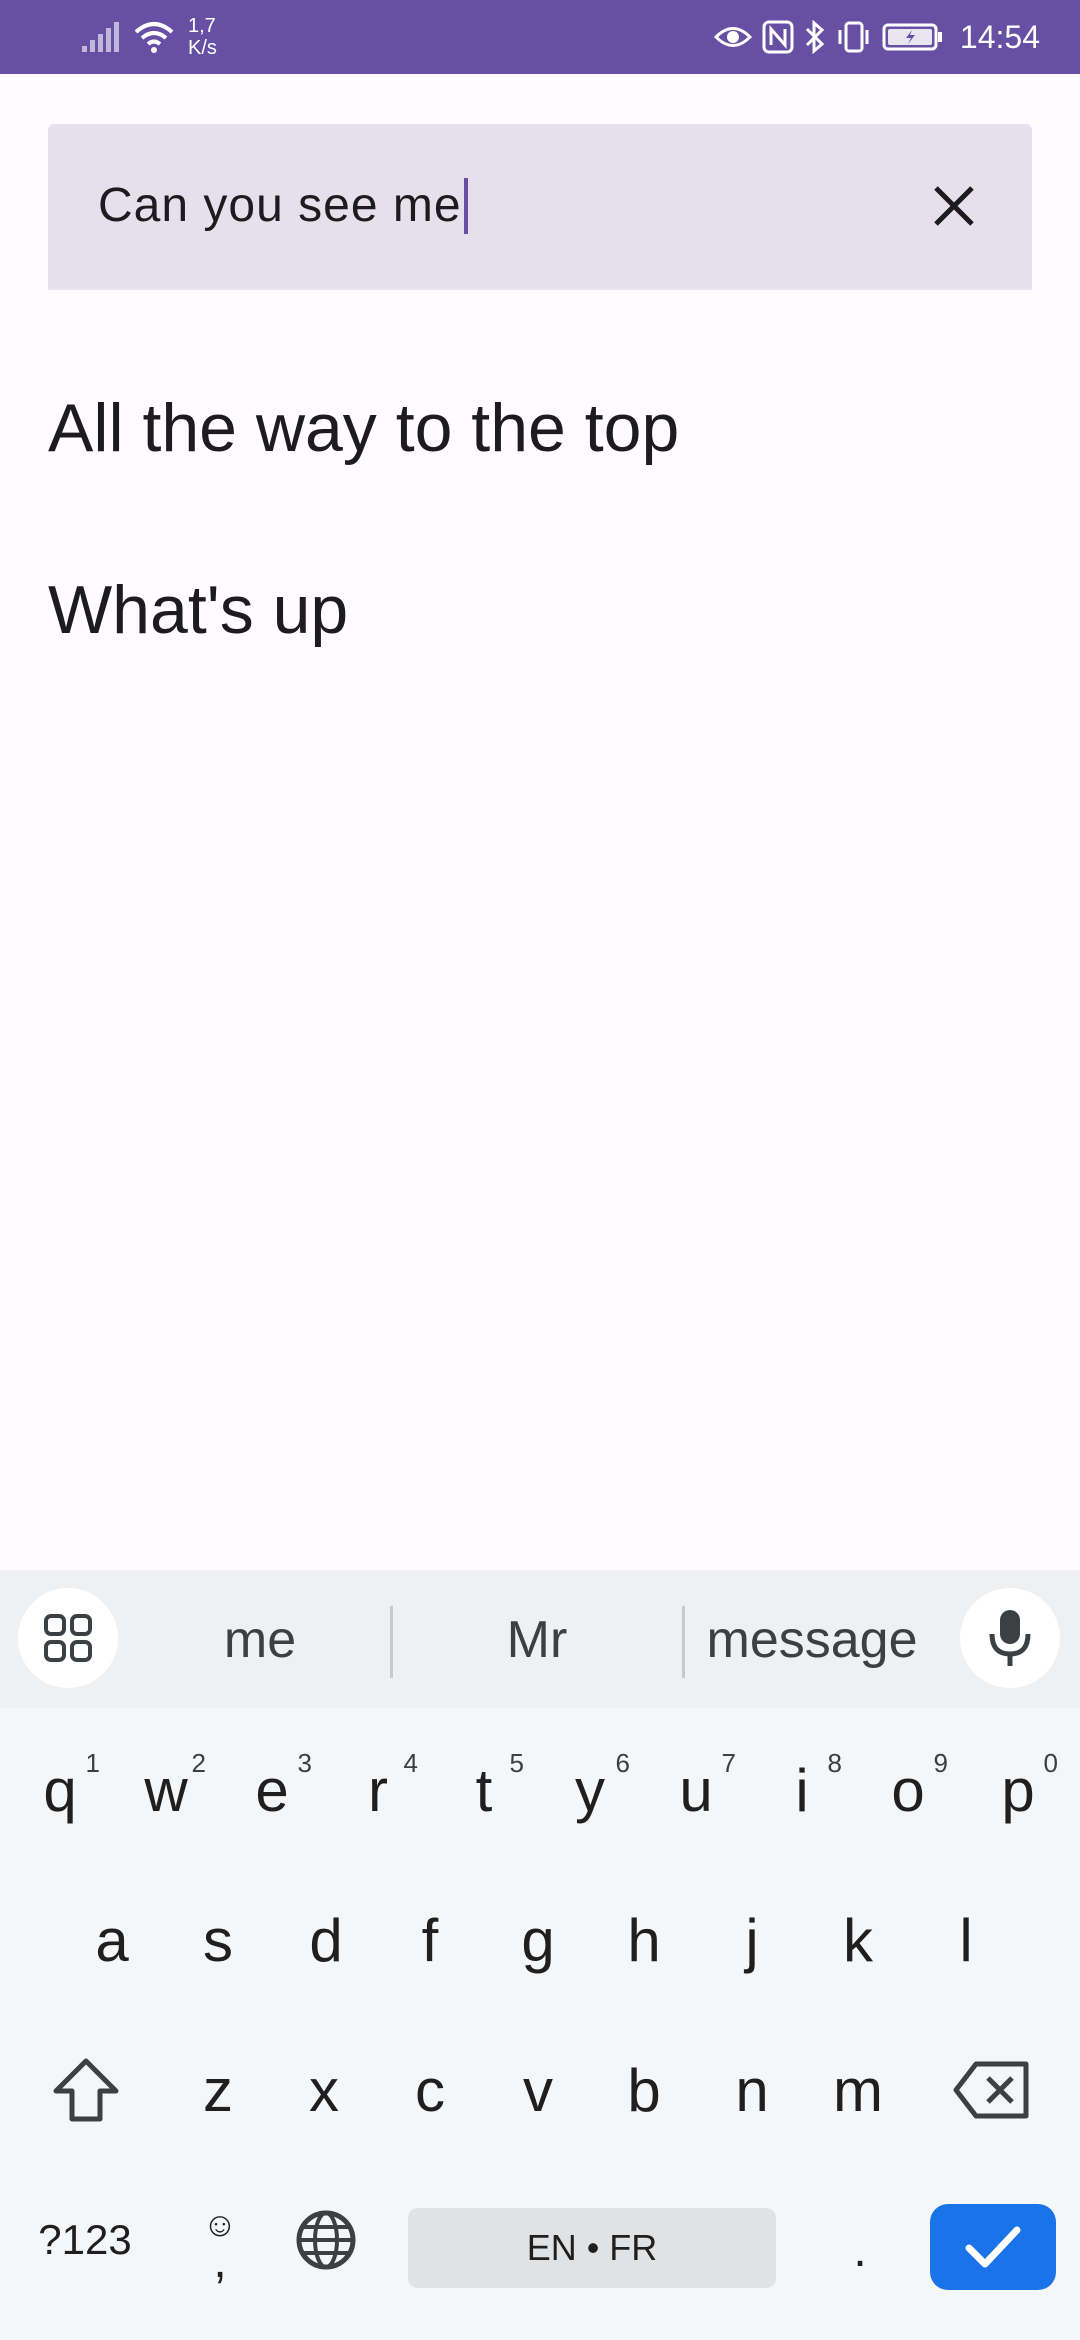 This screenshot has height=2340, width=1080. I want to click on network-speed-value: 1,7, so click(202, 26).